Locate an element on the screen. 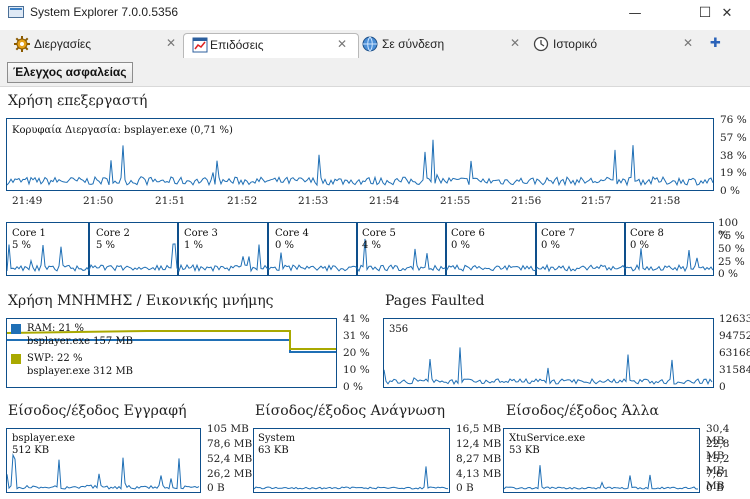  ram-process: bsplayer.exe 157 MB is located at coordinates (80, 341).